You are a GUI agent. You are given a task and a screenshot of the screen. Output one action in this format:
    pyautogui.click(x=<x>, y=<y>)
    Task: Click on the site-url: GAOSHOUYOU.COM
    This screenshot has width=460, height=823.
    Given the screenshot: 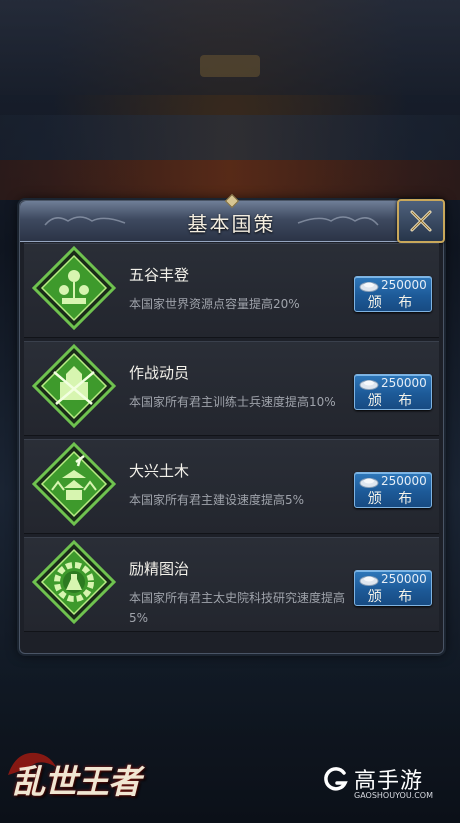 What is the action you would take?
    pyautogui.click(x=394, y=795)
    